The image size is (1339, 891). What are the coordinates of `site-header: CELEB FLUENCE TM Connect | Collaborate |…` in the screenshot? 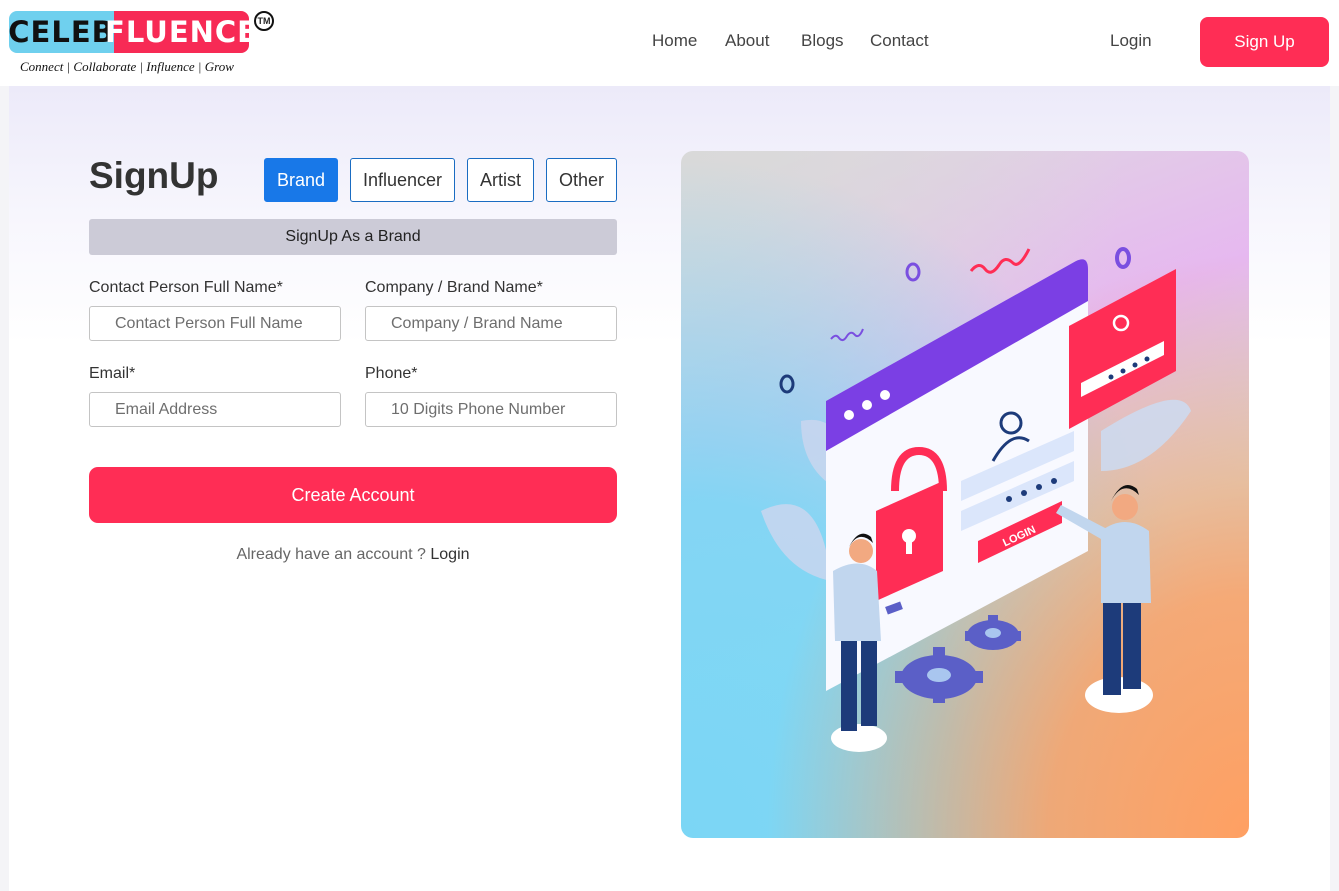 It's located at (669, 43).